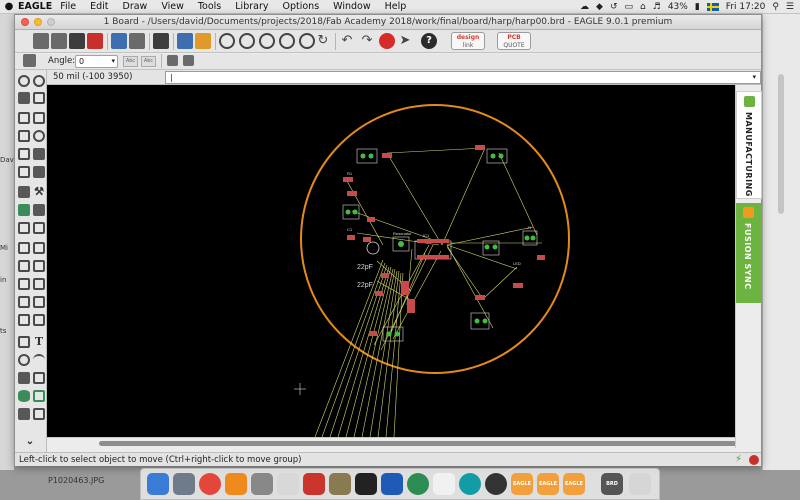 The image size is (800, 500). I want to click on rotate-cw-icon, so click(39, 136).